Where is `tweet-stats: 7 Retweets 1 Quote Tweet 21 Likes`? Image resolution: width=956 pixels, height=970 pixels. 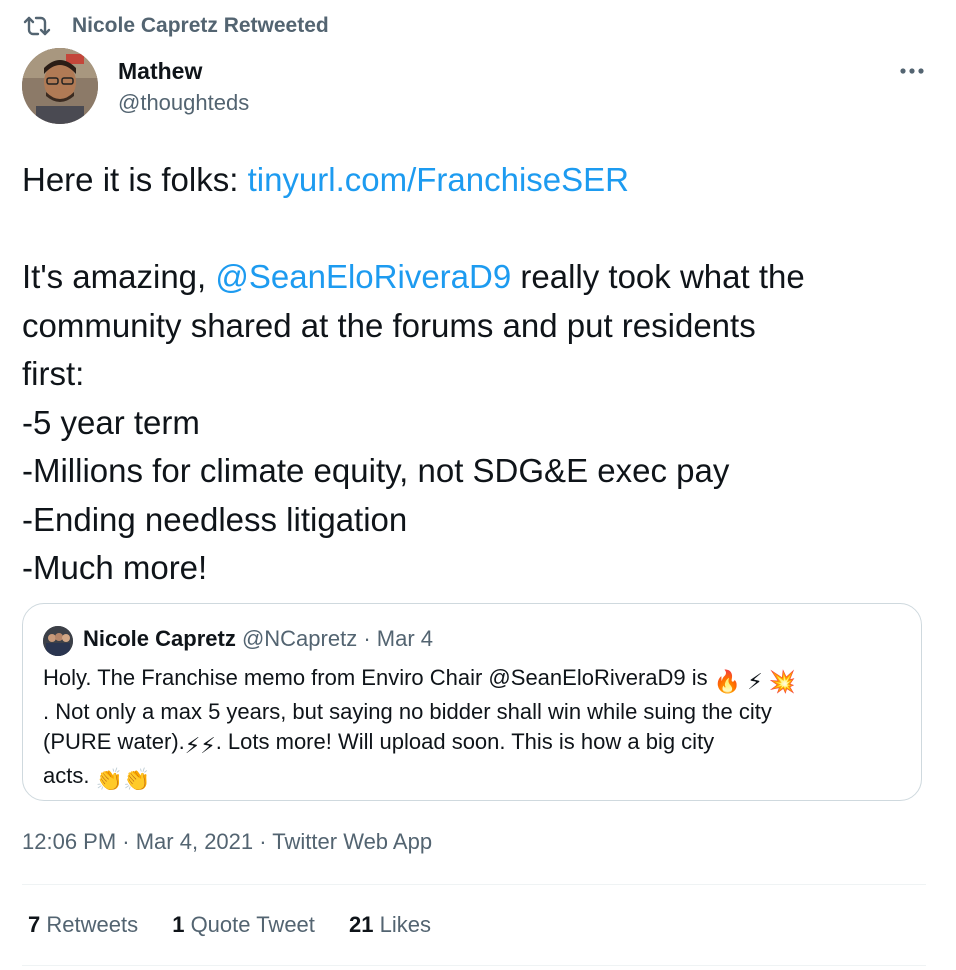
tweet-stats: 7 Retweets 1 Quote Tweet 21 Likes is located at coordinates (243, 925).